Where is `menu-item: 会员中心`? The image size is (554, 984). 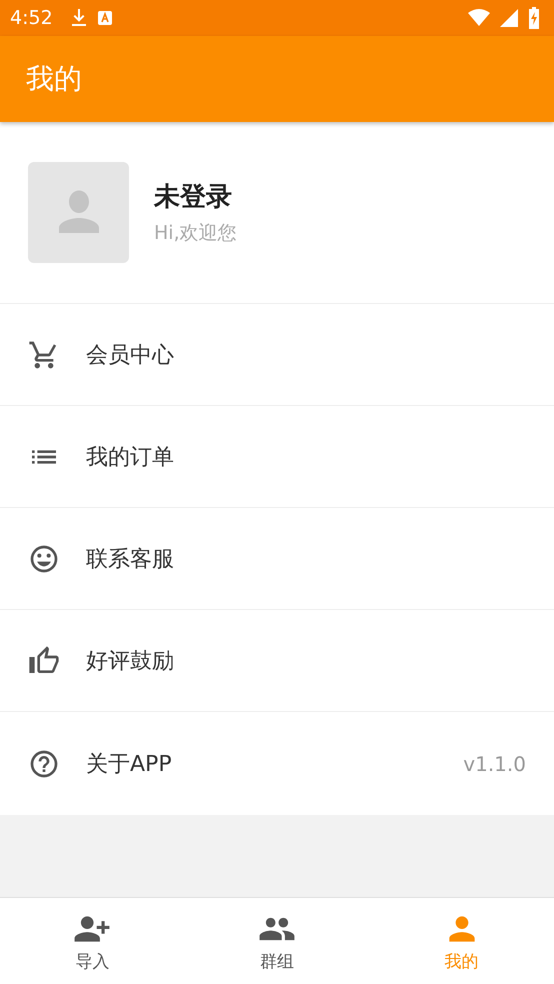 menu-item: 会员中心 is located at coordinates (277, 355).